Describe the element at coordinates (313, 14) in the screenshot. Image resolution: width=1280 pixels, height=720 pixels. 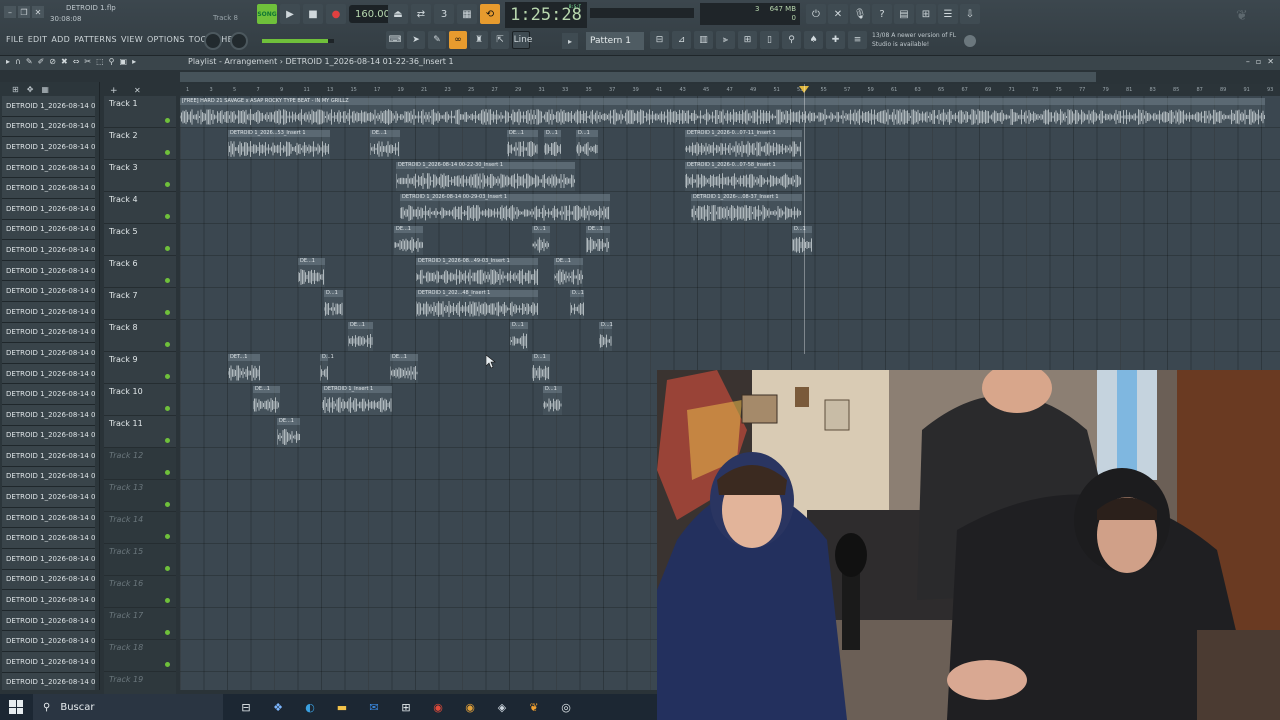
I see `stop-icon: ■` at that location.